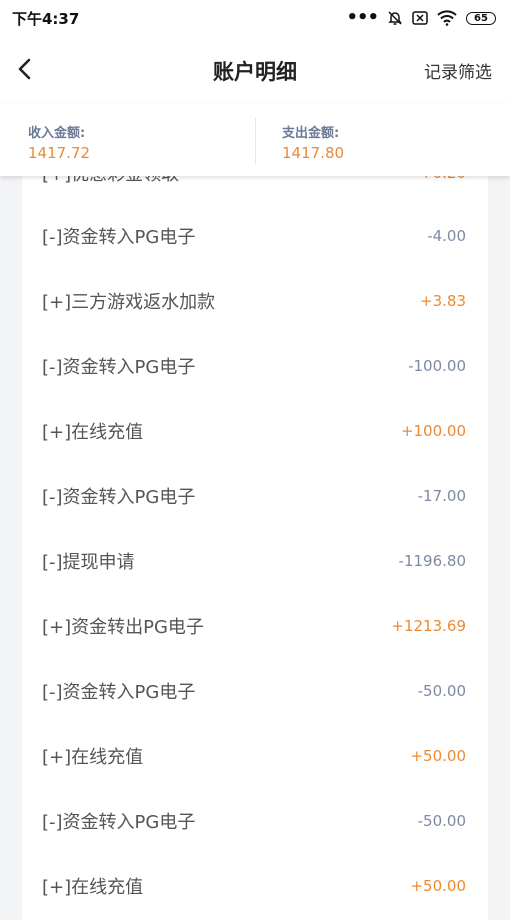  I want to click on summary-divider, so click(255, 141).